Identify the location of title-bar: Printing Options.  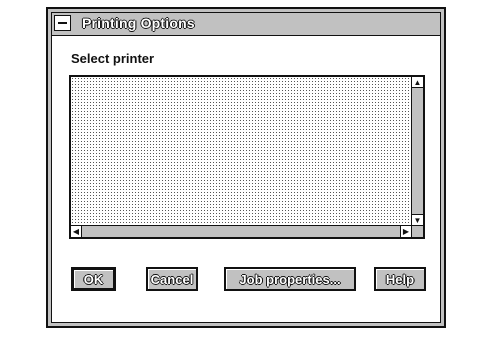
(246, 24).